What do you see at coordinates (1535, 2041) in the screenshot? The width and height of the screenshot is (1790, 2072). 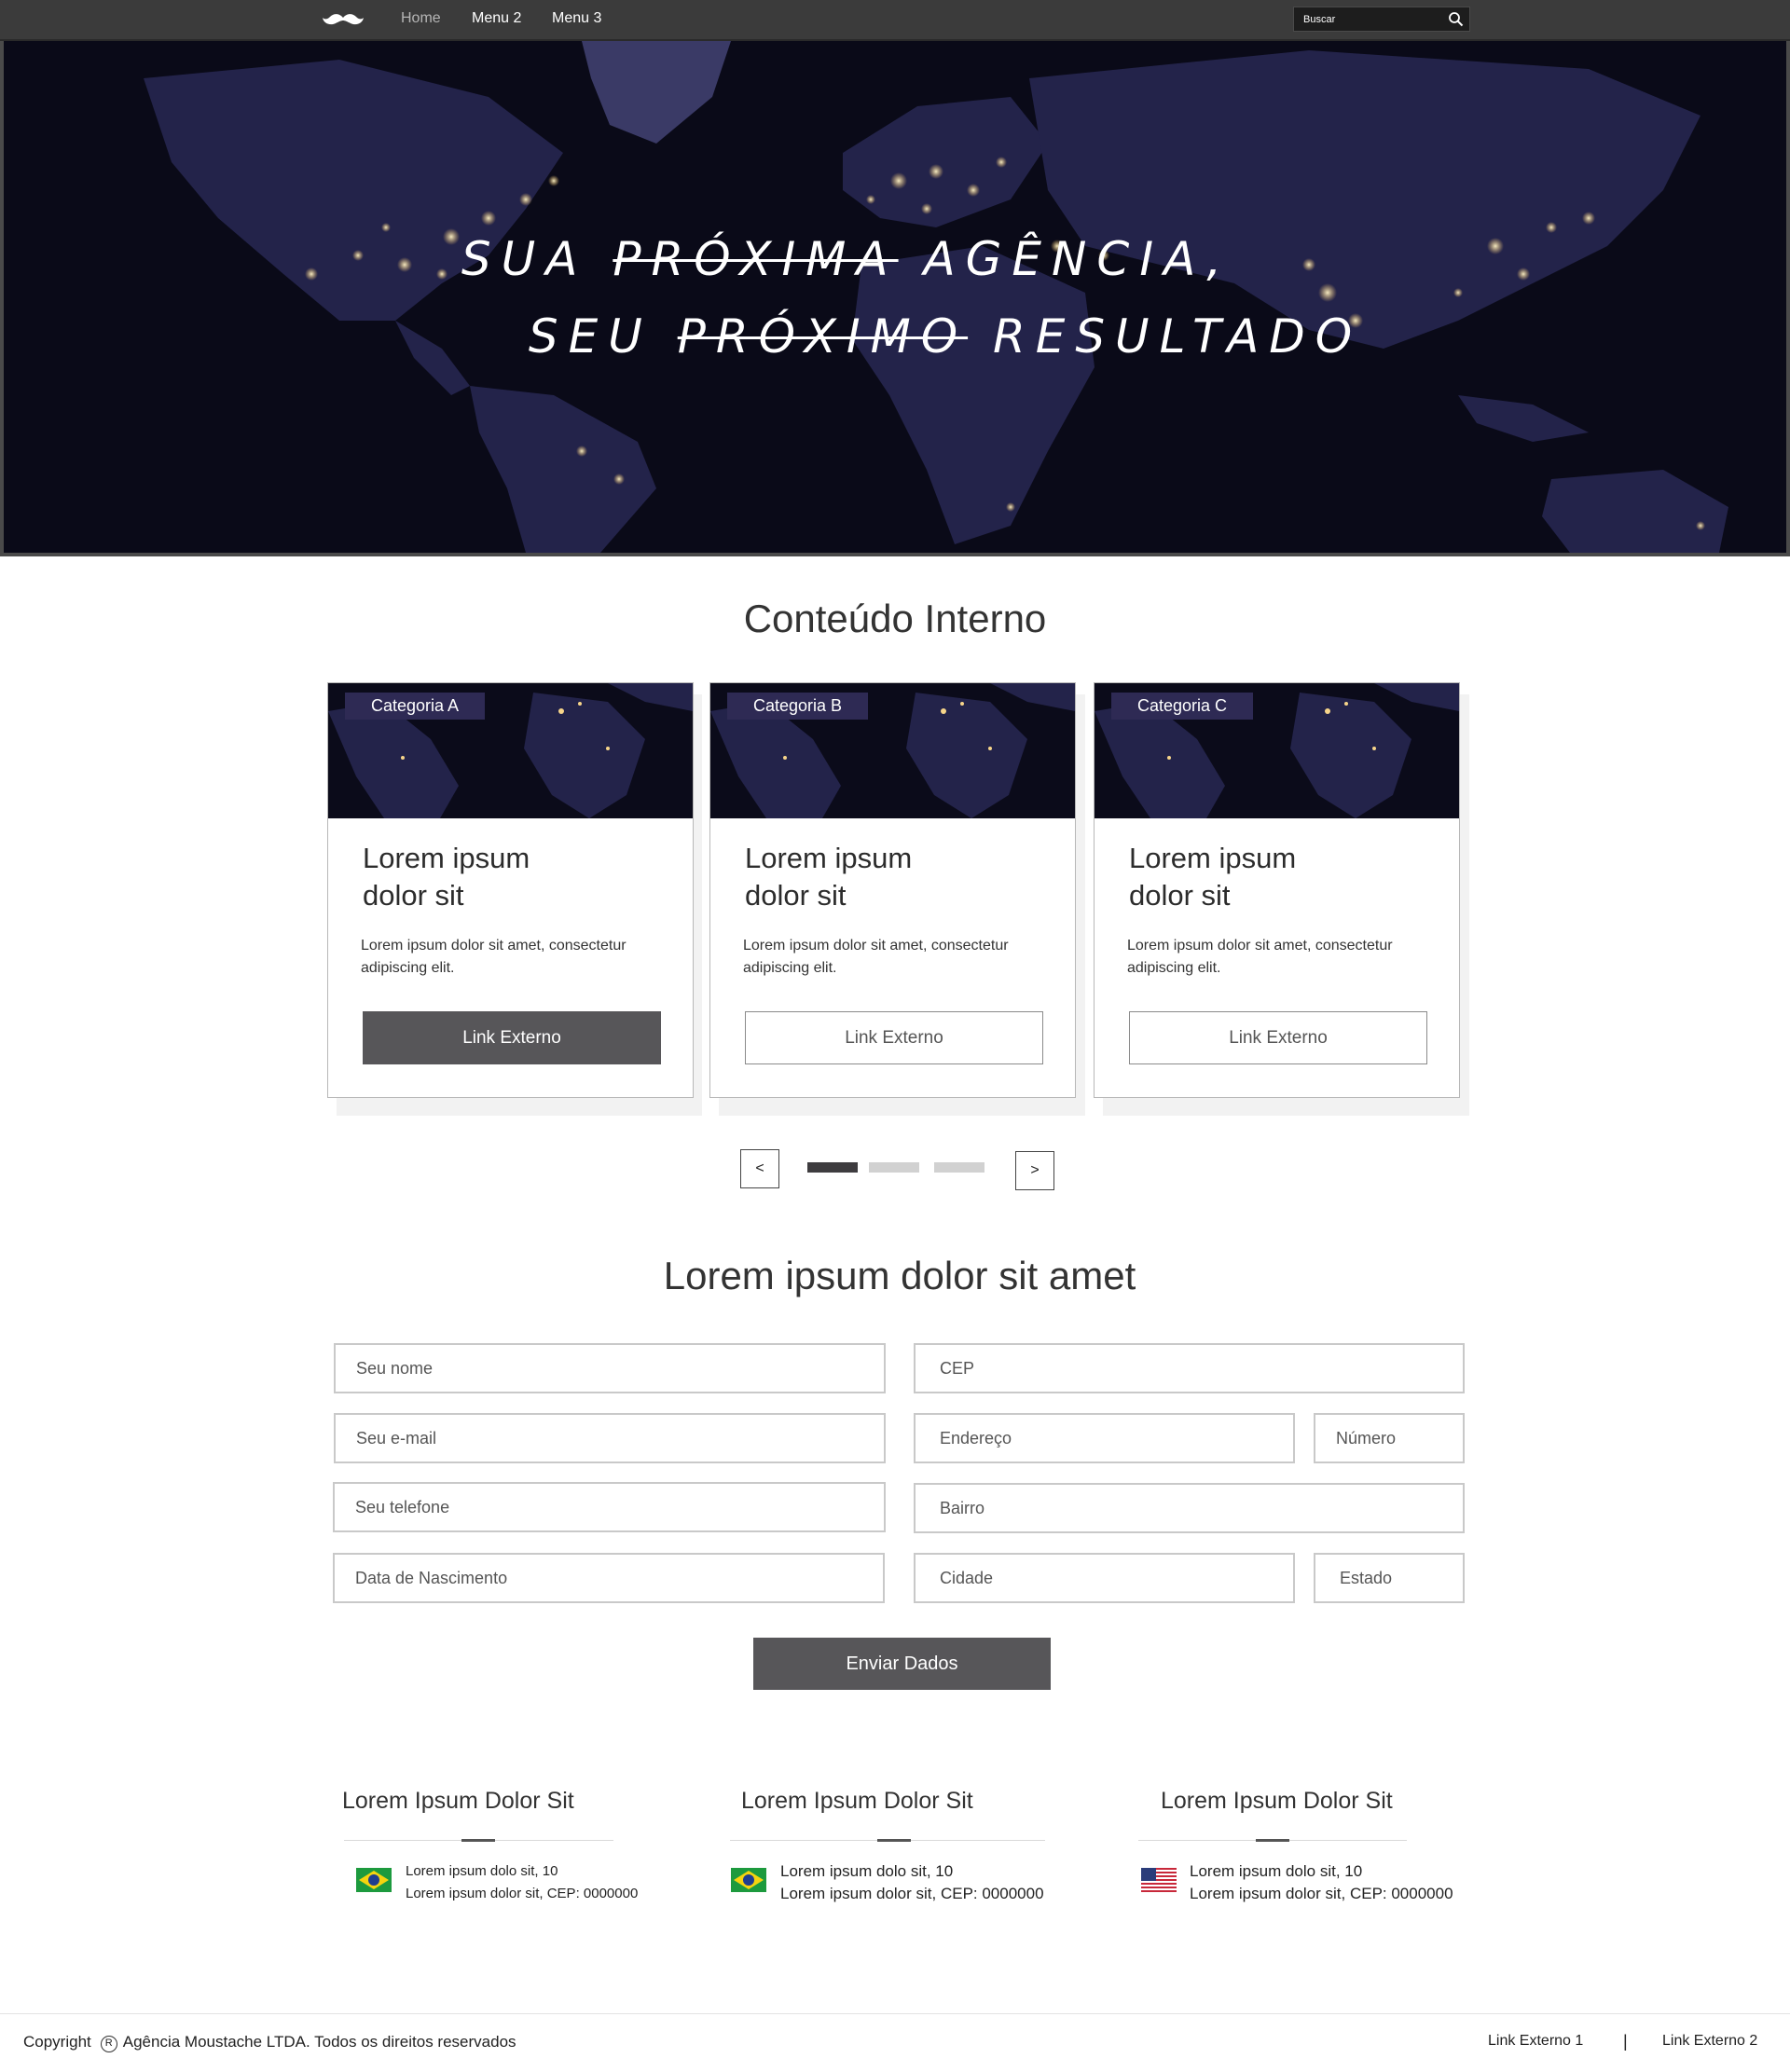 I see `footer-external-link-1: Link Externo 1` at bounding box center [1535, 2041].